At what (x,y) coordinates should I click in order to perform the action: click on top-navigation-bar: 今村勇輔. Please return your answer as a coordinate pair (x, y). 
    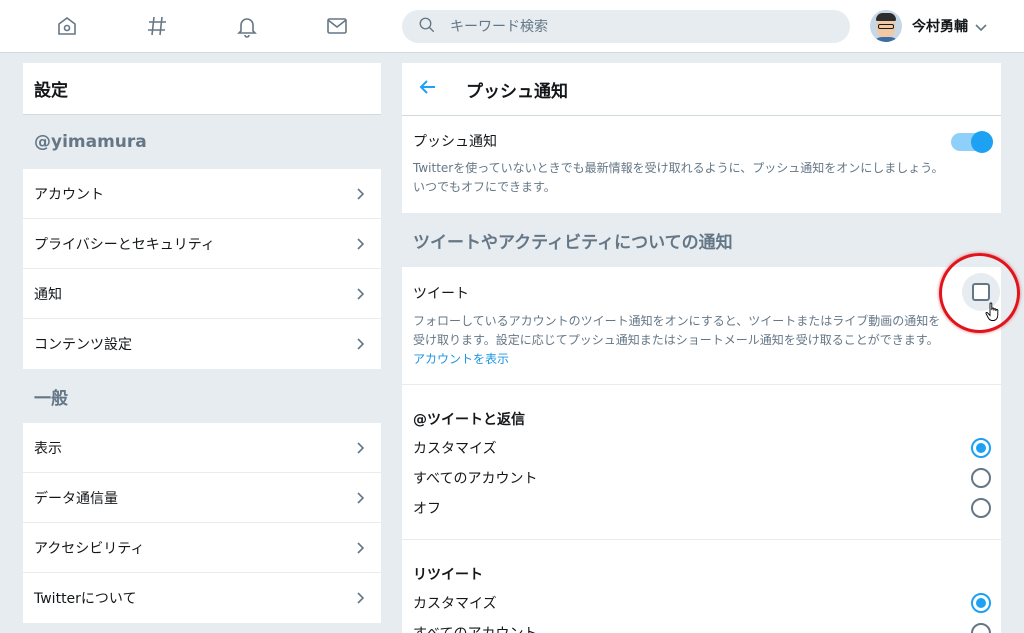
    Looking at the image, I should click on (512, 26).